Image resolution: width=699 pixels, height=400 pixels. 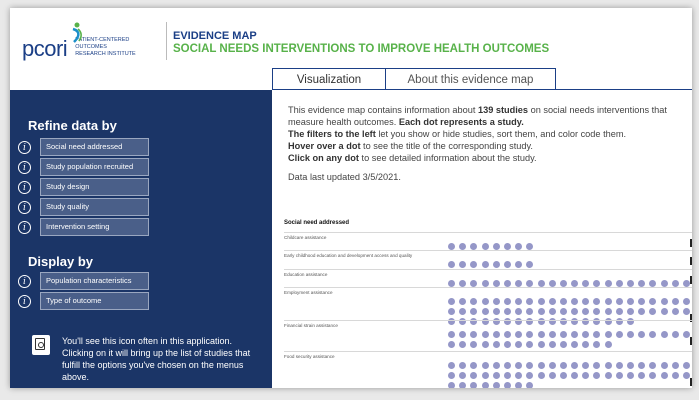 What do you see at coordinates (83, 187) in the screenshot?
I see `filter-study-design: i Study design` at bounding box center [83, 187].